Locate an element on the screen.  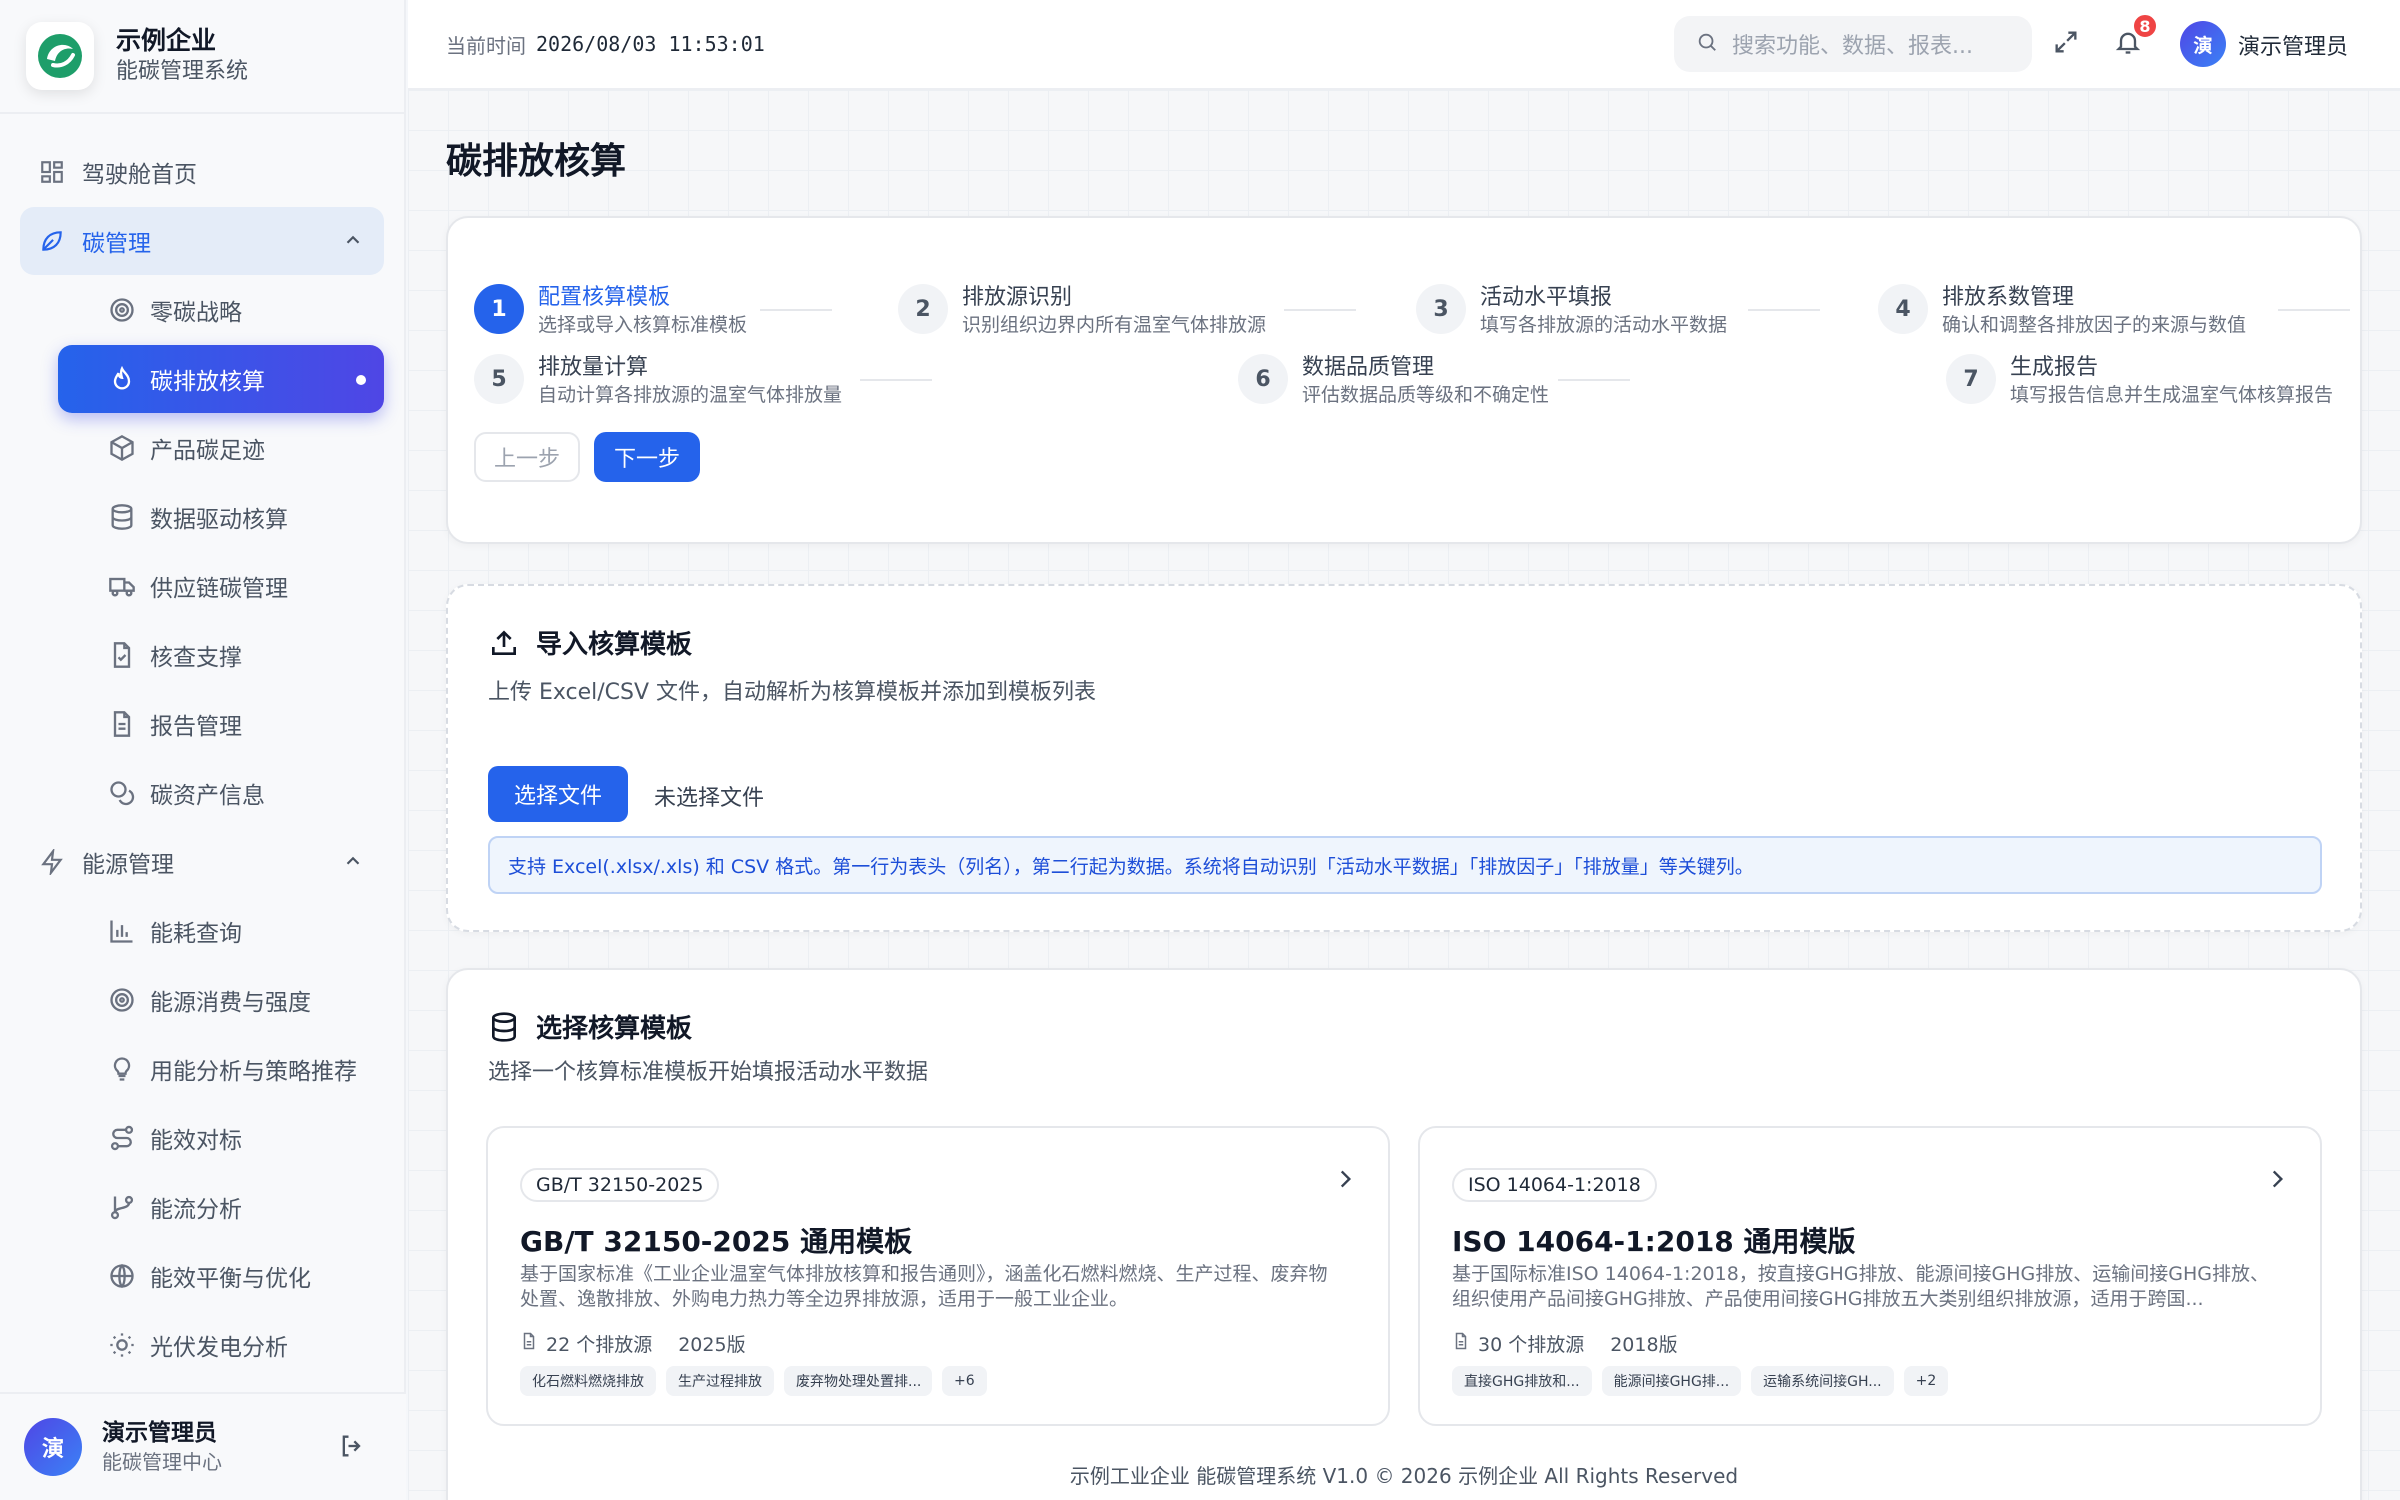
sidebar-group-carbon: 碳管理 is located at coordinates (202, 241).